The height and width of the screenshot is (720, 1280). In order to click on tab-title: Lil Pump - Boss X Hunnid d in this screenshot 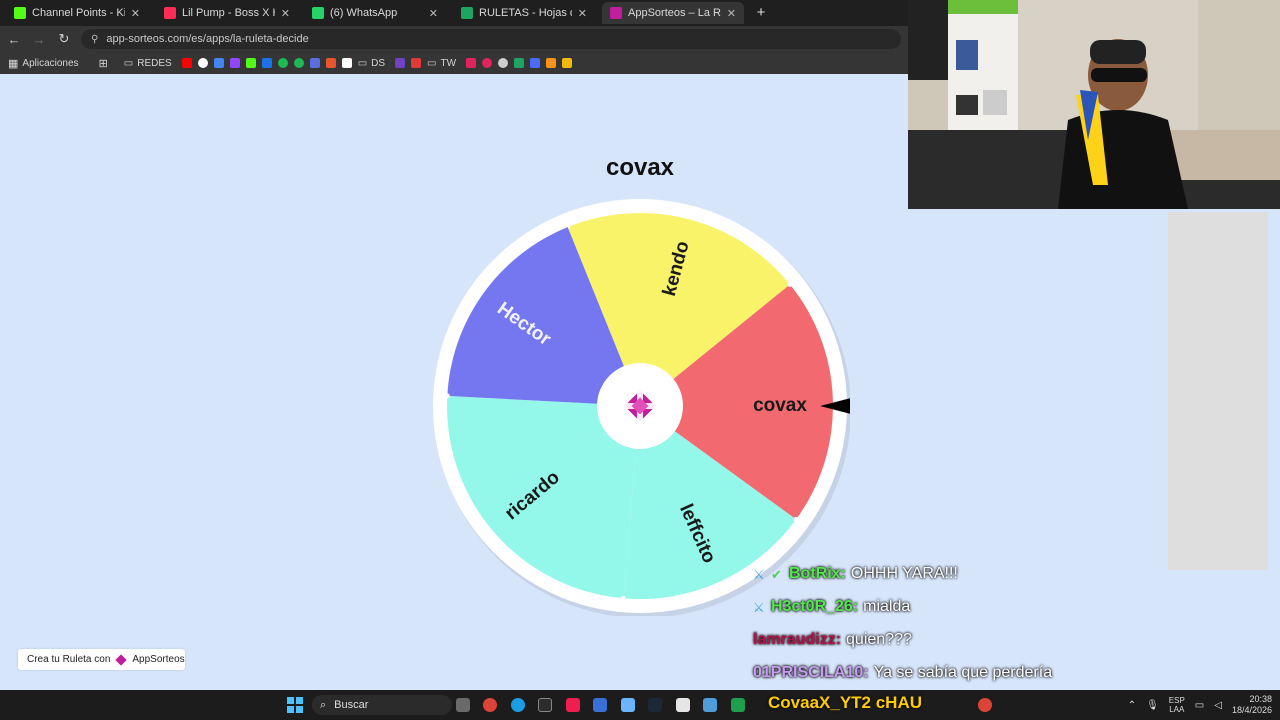, I will do `click(228, 13)`.